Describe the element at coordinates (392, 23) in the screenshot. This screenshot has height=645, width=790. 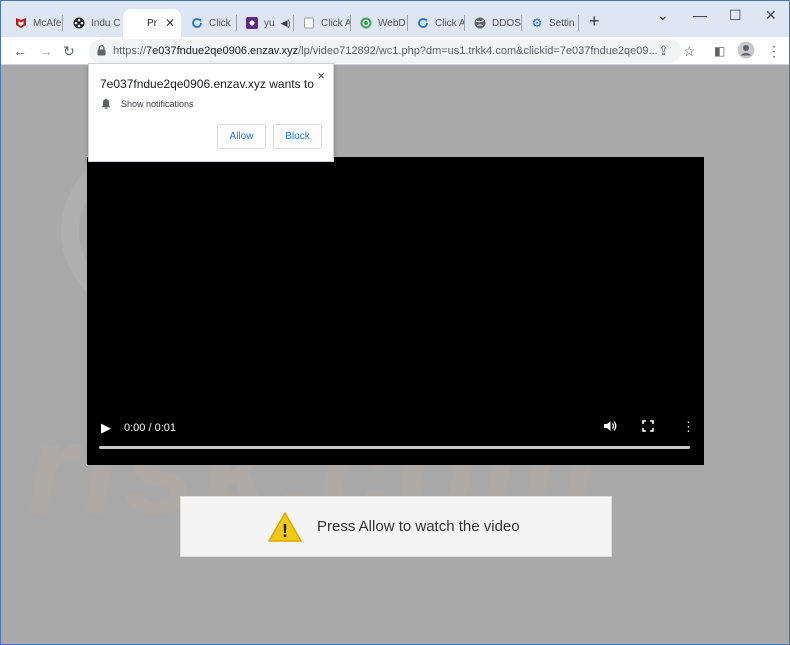
I see `tab-label: WebD` at that location.